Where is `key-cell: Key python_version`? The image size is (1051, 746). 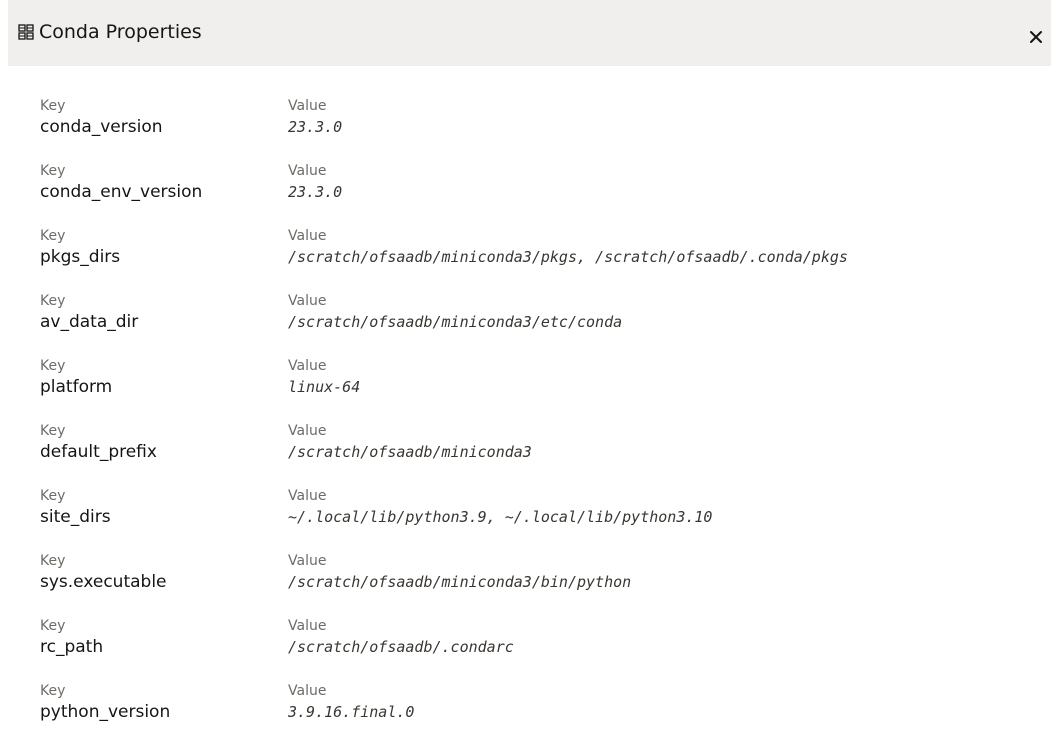 key-cell: Key python_version is located at coordinates (160, 702).